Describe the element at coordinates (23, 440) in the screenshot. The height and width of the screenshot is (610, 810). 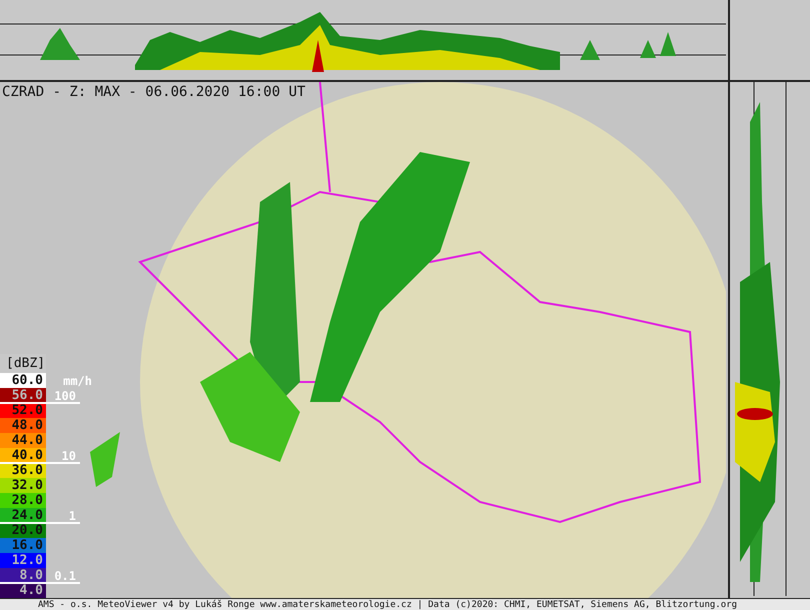
I see `legend-step: 44.0` at that location.